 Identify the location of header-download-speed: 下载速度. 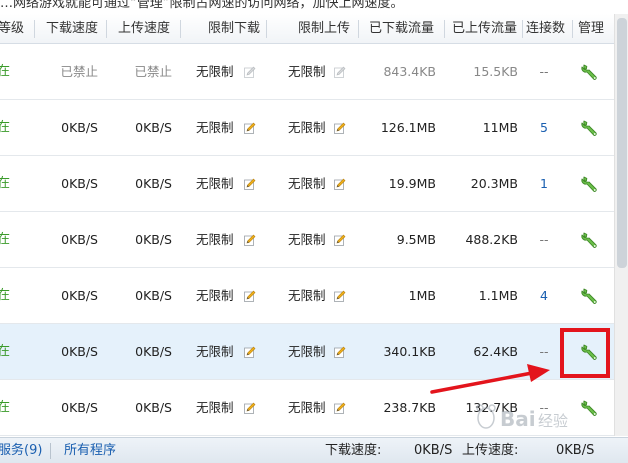
(72, 29).